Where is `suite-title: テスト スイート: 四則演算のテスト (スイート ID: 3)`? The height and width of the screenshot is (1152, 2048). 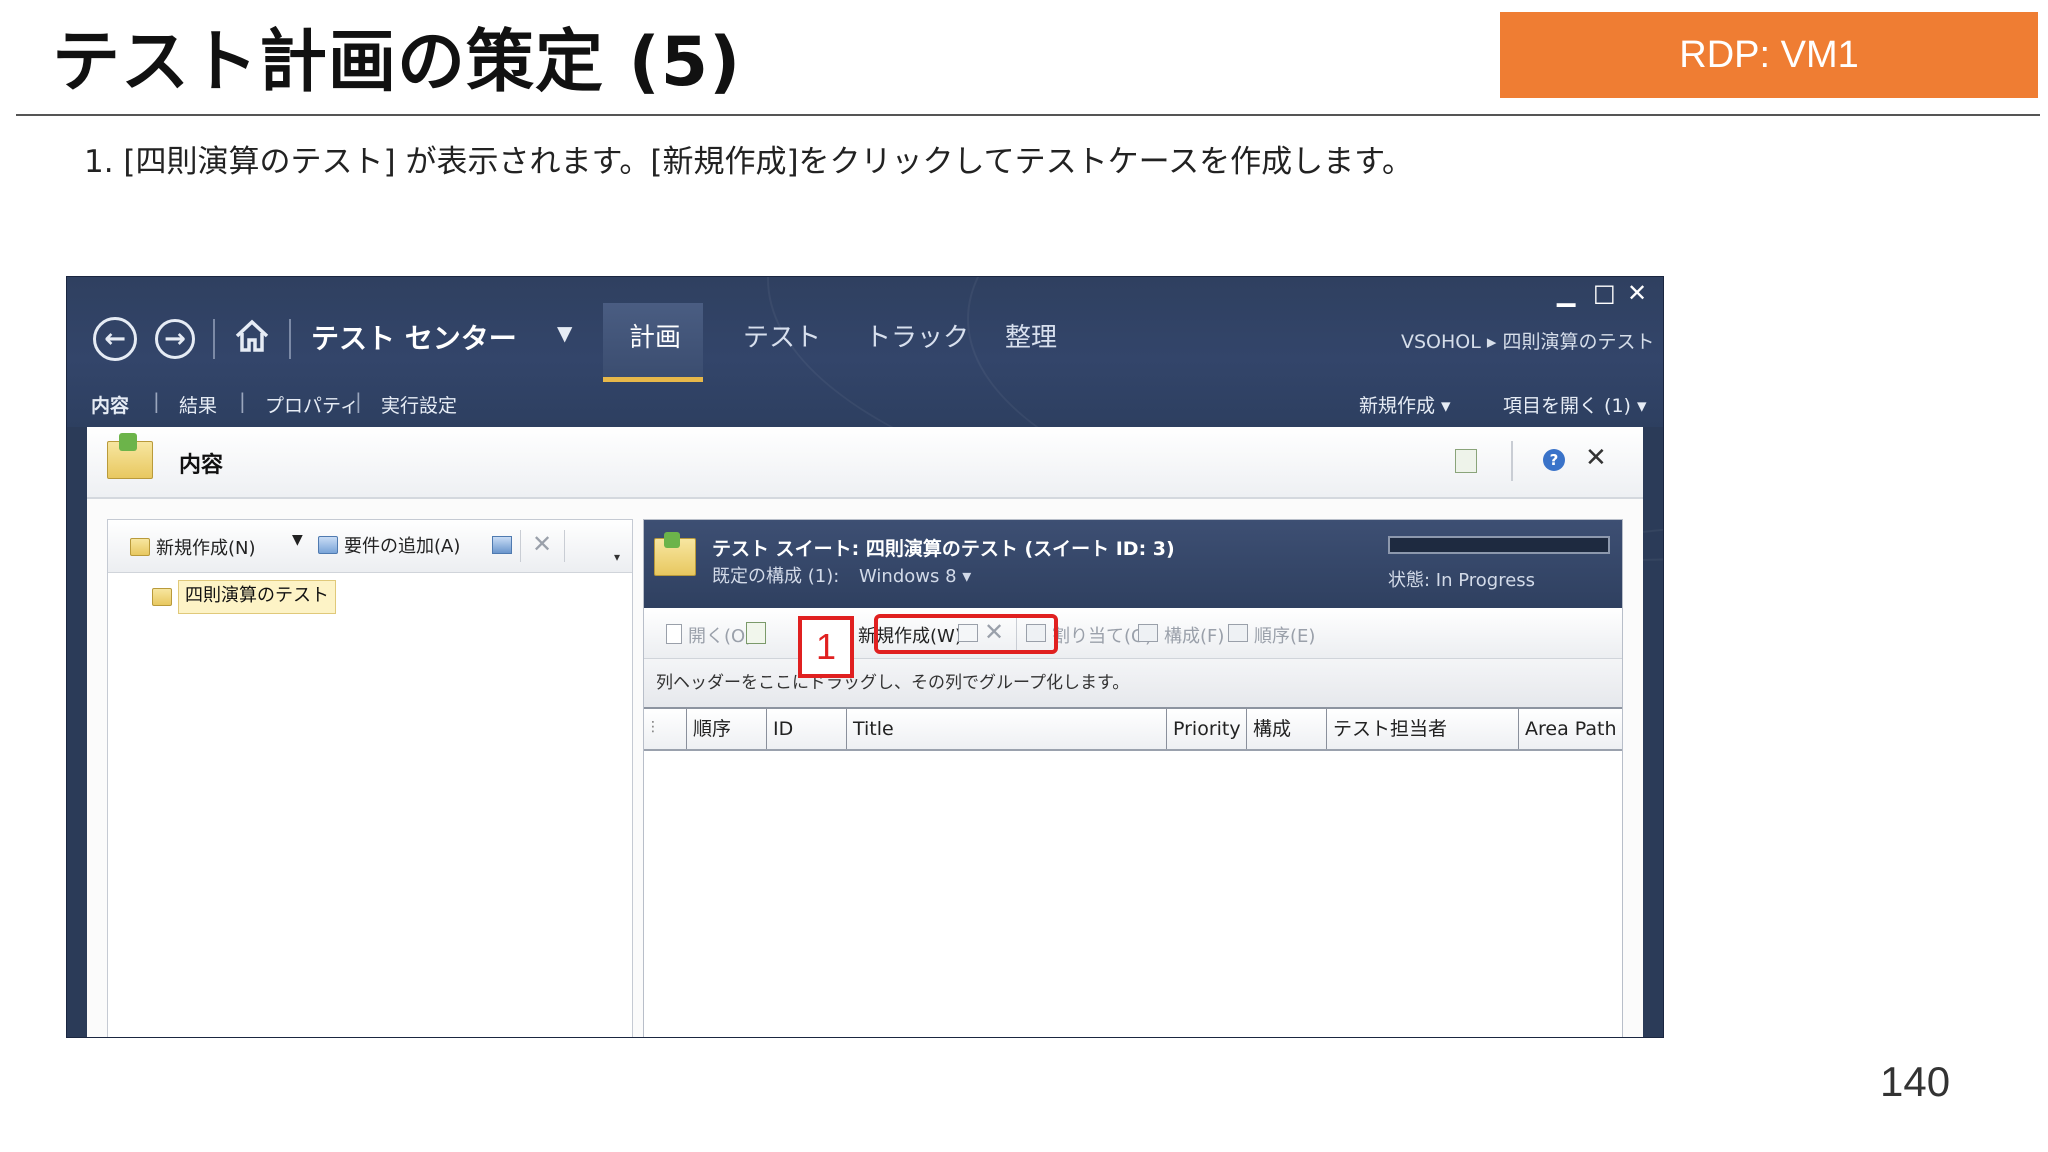 suite-title: テスト スイート: 四則演算のテスト (スイート ID: 3) is located at coordinates (943, 549).